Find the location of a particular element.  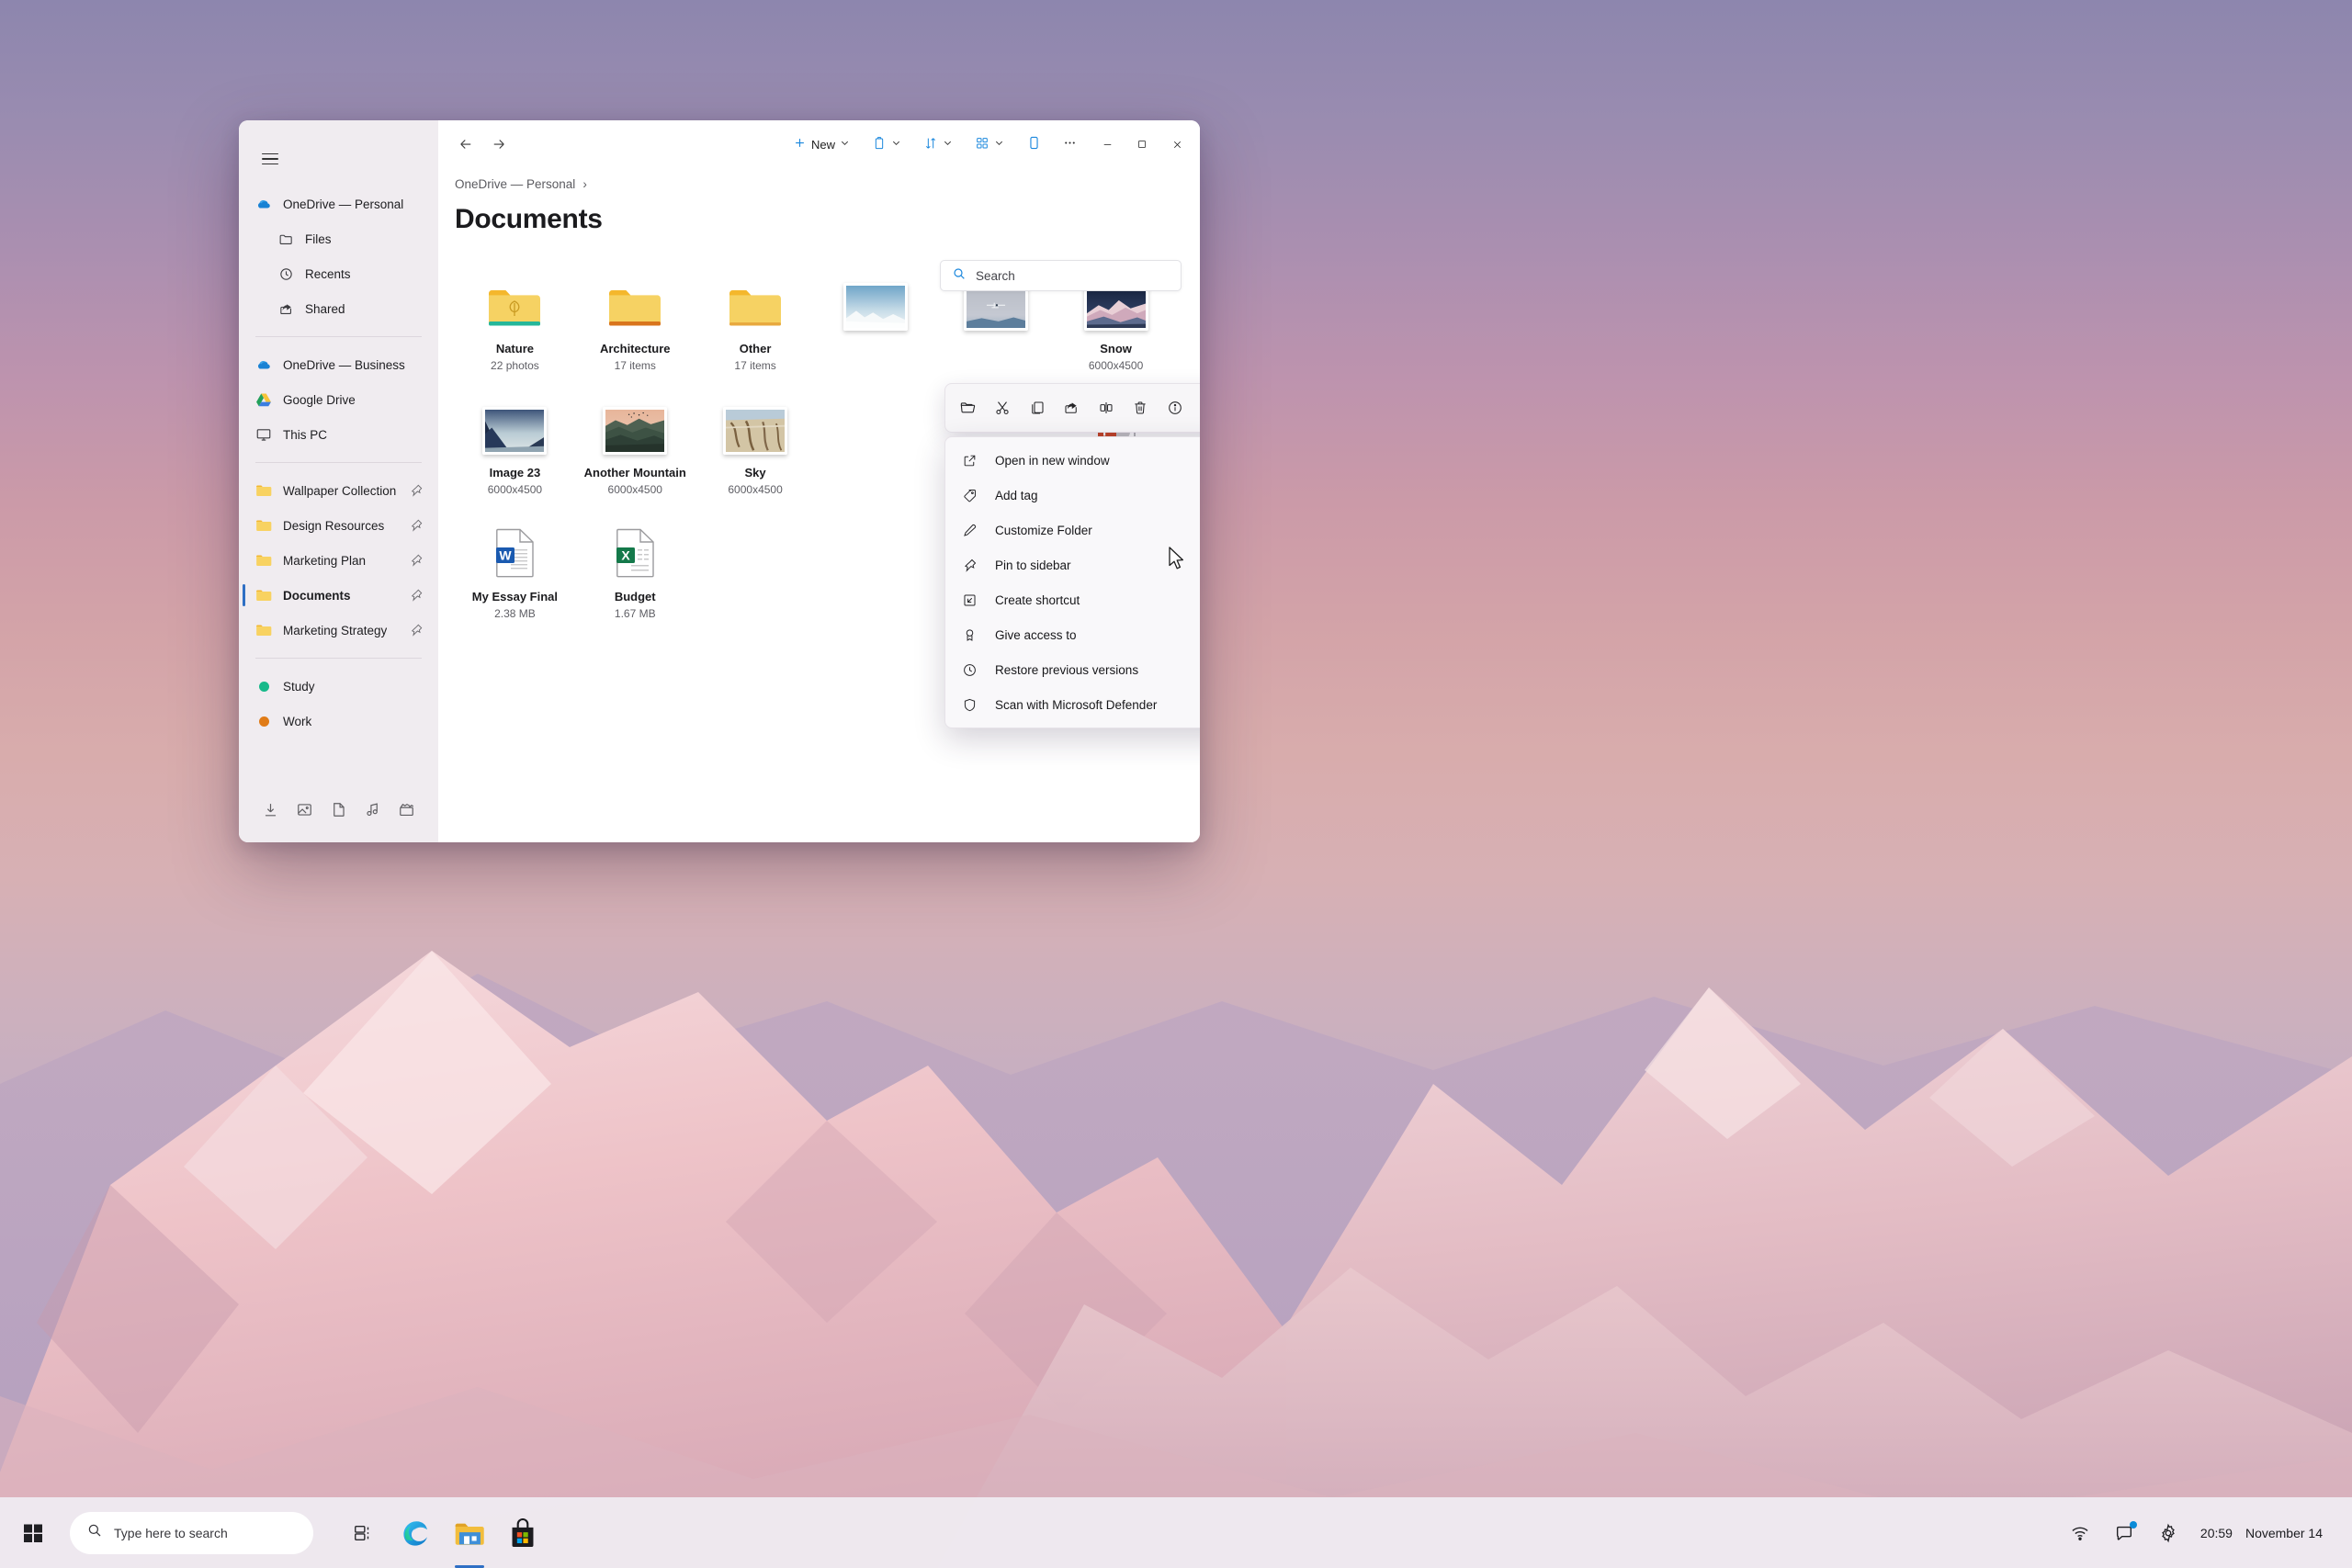

taskbar-search-input: Type here to search is located at coordinates (191, 1533).